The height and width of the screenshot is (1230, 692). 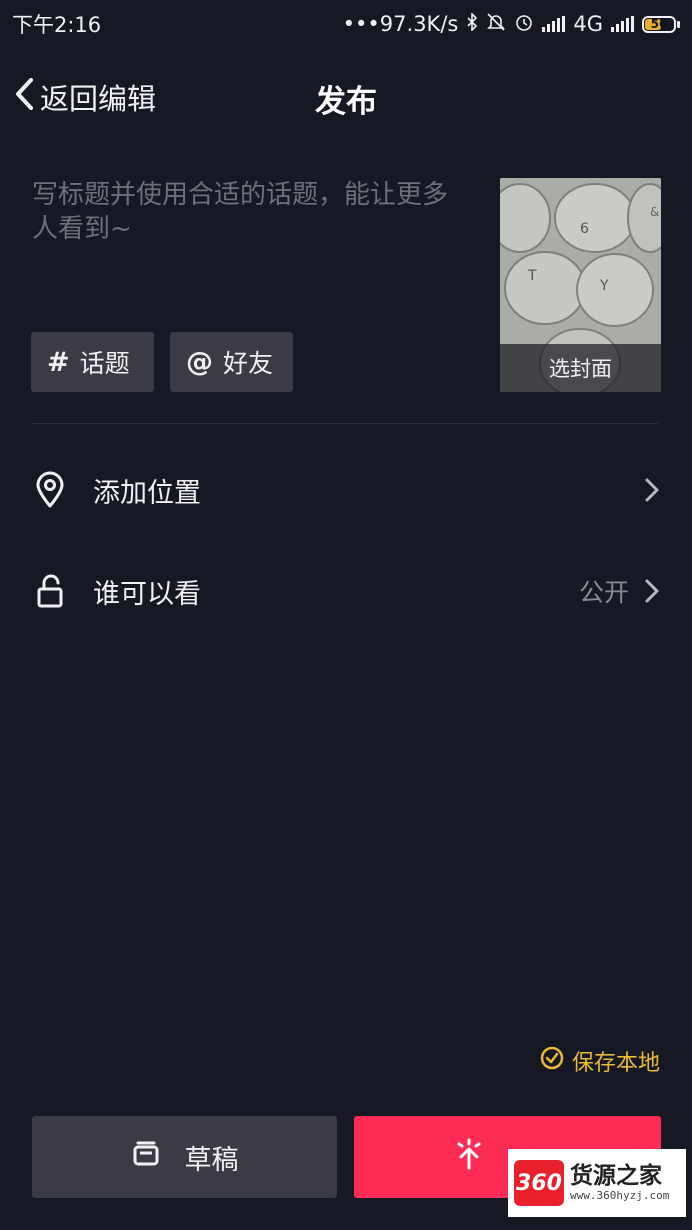 What do you see at coordinates (469, 1157) in the screenshot?
I see `publish-arrow-icon` at bounding box center [469, 1157].